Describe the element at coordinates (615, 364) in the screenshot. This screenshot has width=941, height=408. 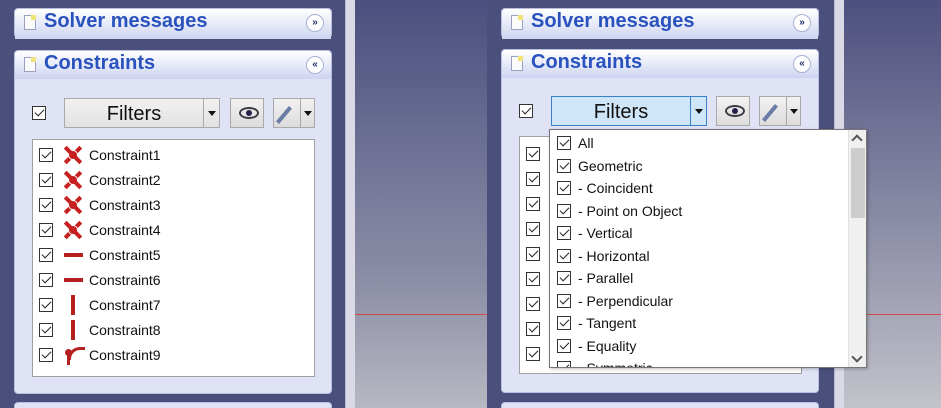
I see `filter-label: - Symmetric` at that location.